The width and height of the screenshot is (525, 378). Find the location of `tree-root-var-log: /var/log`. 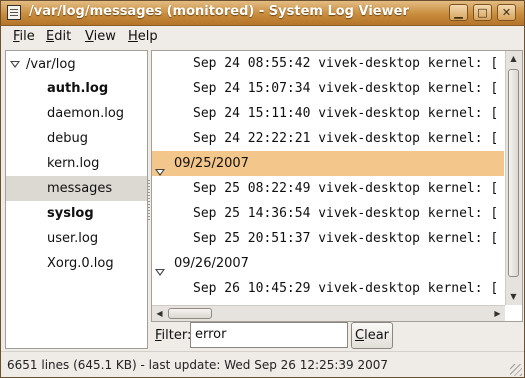

tree-root-var-log: /var/log is located at coordinates (41, 65).